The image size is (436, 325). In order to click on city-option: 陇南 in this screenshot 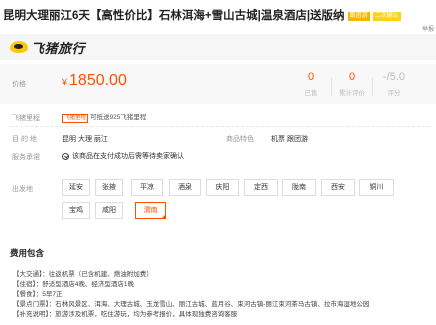, I will do `click(299, 187)`.